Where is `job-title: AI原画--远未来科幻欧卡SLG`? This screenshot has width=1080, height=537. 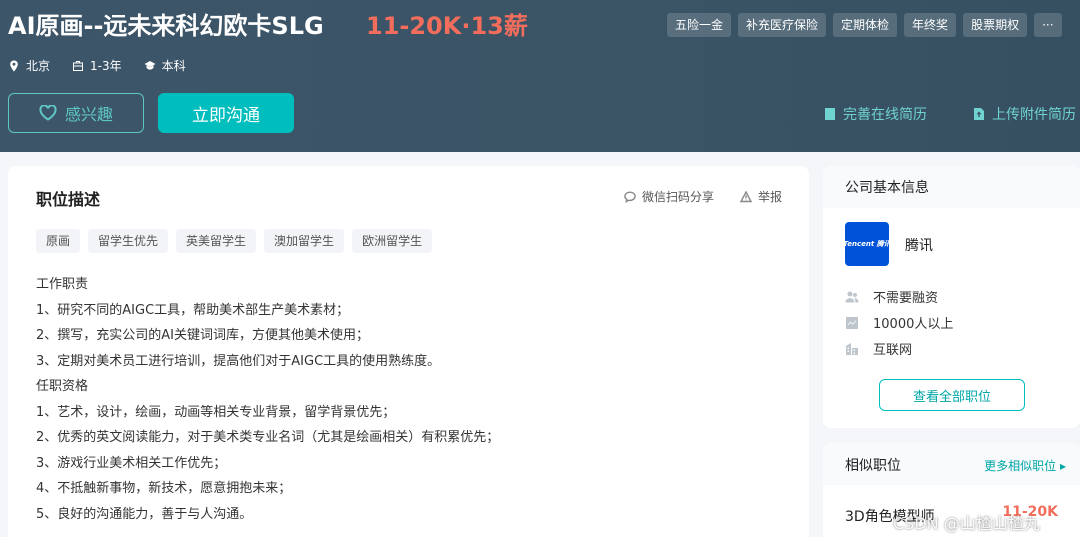
job-title: AI原画--远未来科幻欧卡SLG is located at coordinates (166, 26).